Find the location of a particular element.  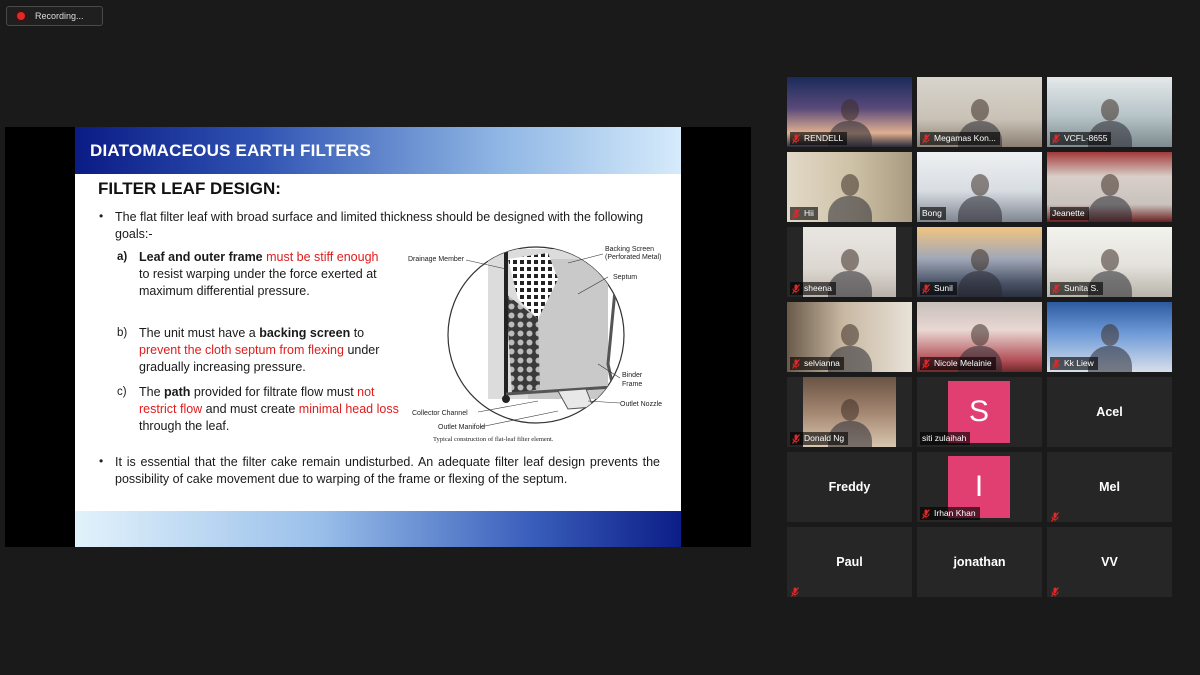

label-drainage: Drainage Member is located at coordinates (436, 259).